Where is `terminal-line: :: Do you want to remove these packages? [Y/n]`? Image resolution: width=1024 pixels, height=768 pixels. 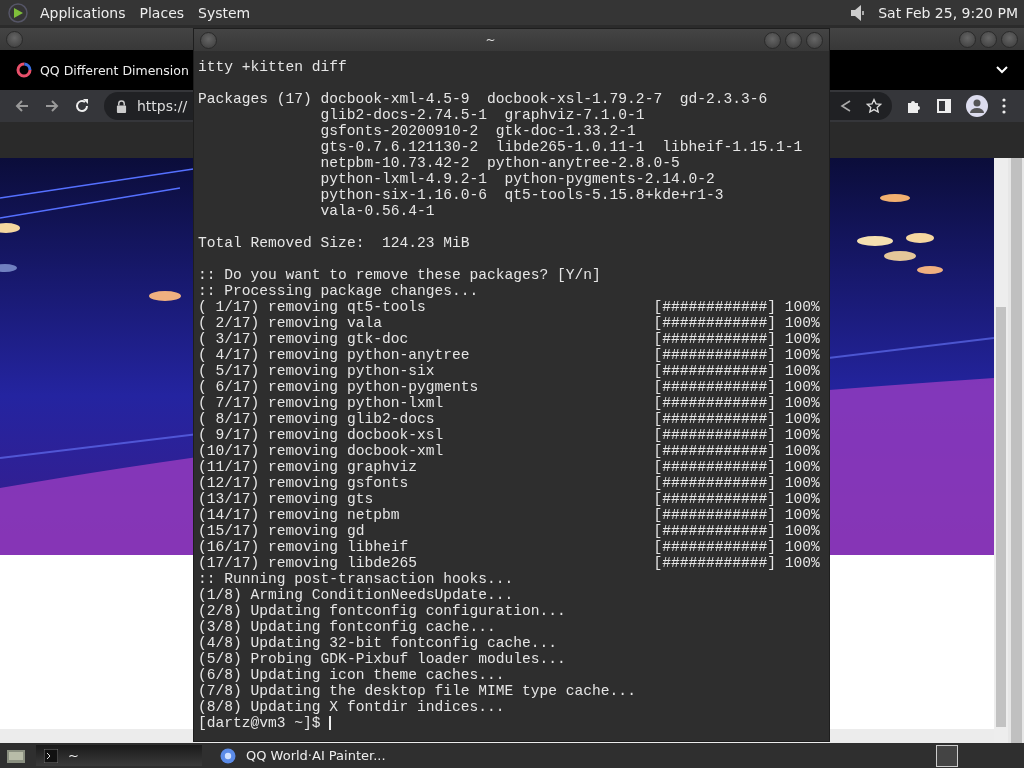
terminal-line: :: Do you want to remove these packages? [Y/n] is located at coordinates (400, 275).